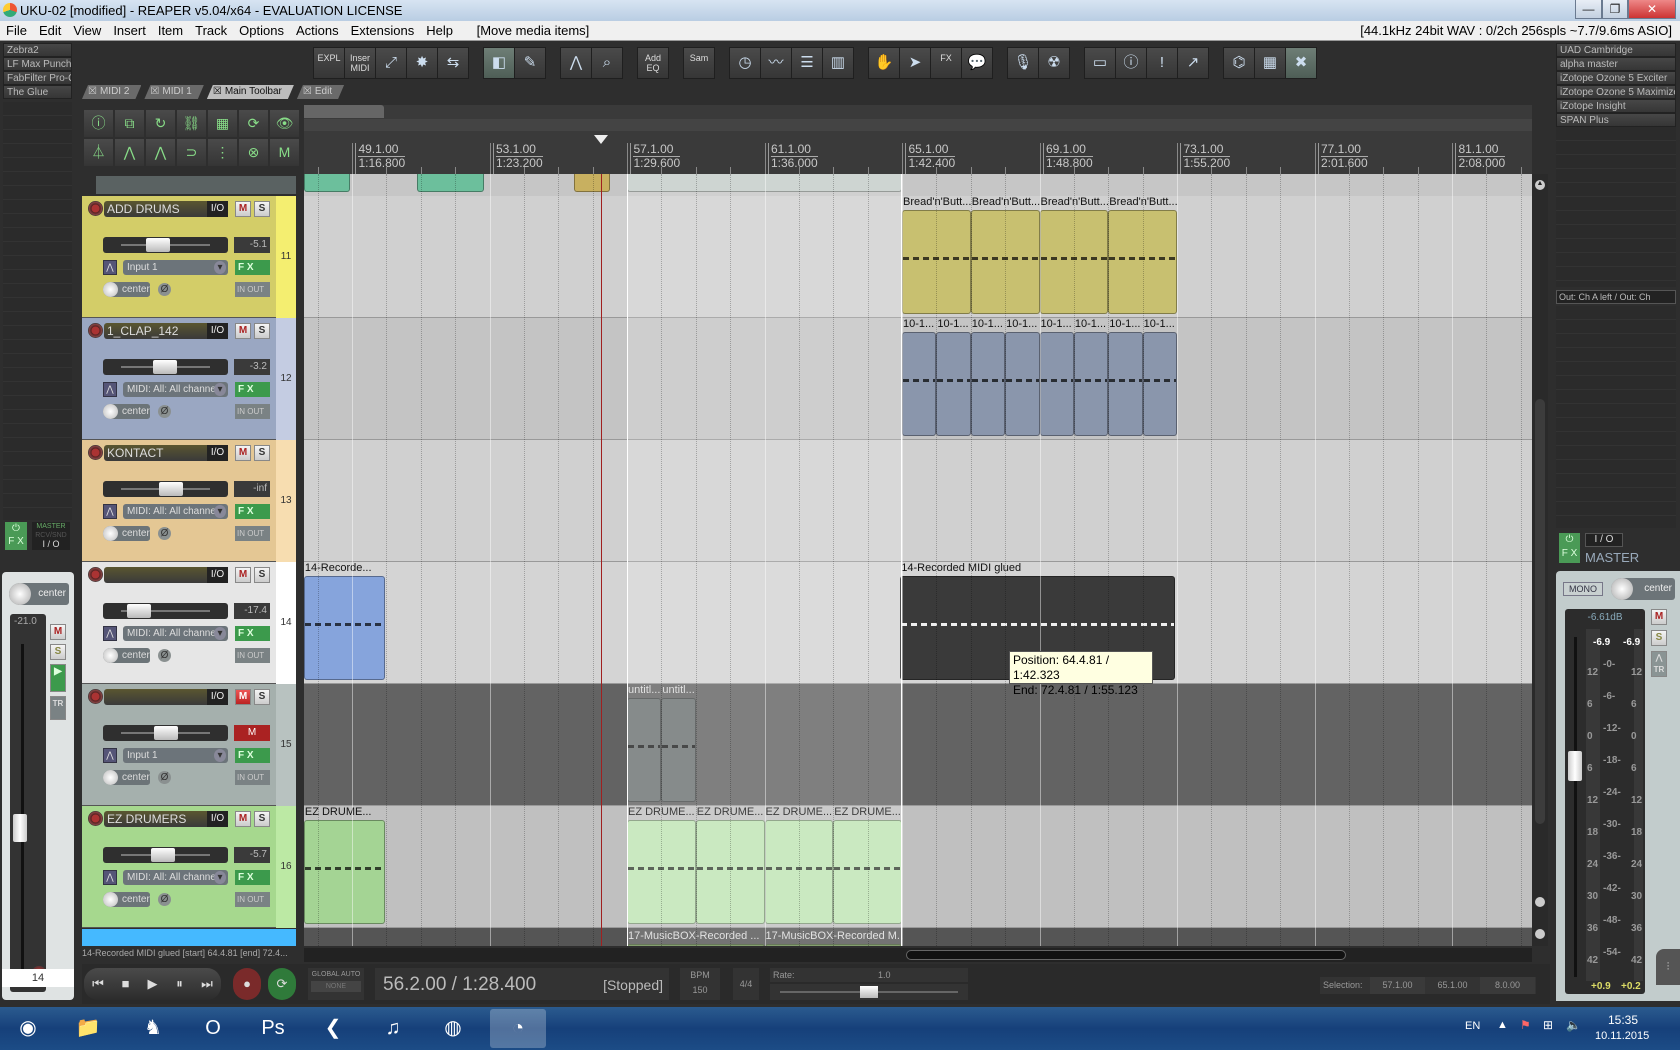 The height and width of the screenshot is (1050, 1680). What do you see at coordinates (1615, 9) in the screenshot?
I see `restore-button: ❐` at bounding box center [1615, 9].